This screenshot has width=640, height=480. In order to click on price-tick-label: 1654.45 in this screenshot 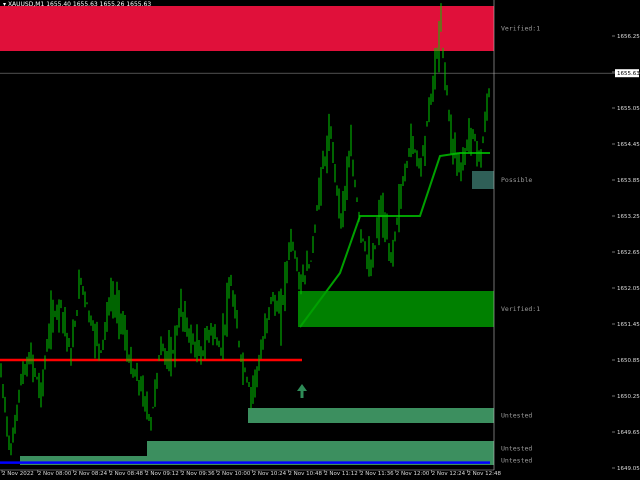, I will do `click(628, 145)`.